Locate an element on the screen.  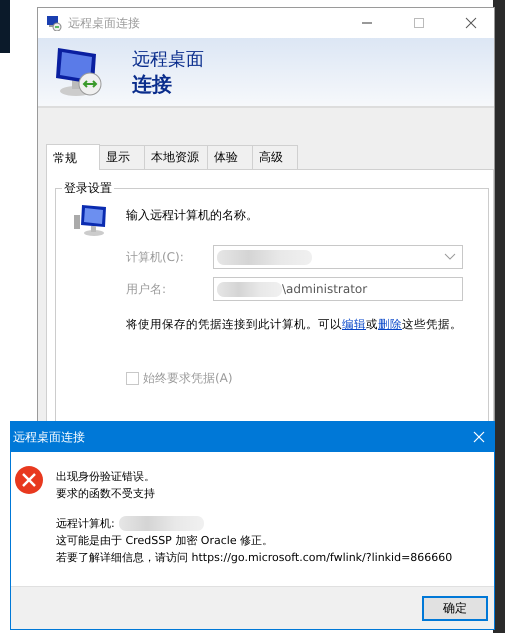
delete-link: 删除 is located at coordinates (390, 324).